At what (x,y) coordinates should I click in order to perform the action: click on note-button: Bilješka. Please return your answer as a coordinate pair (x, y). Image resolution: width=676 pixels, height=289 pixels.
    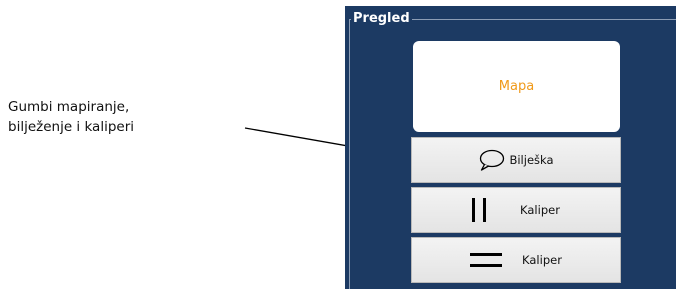
    Looking at the image, I should click on (516, 160).